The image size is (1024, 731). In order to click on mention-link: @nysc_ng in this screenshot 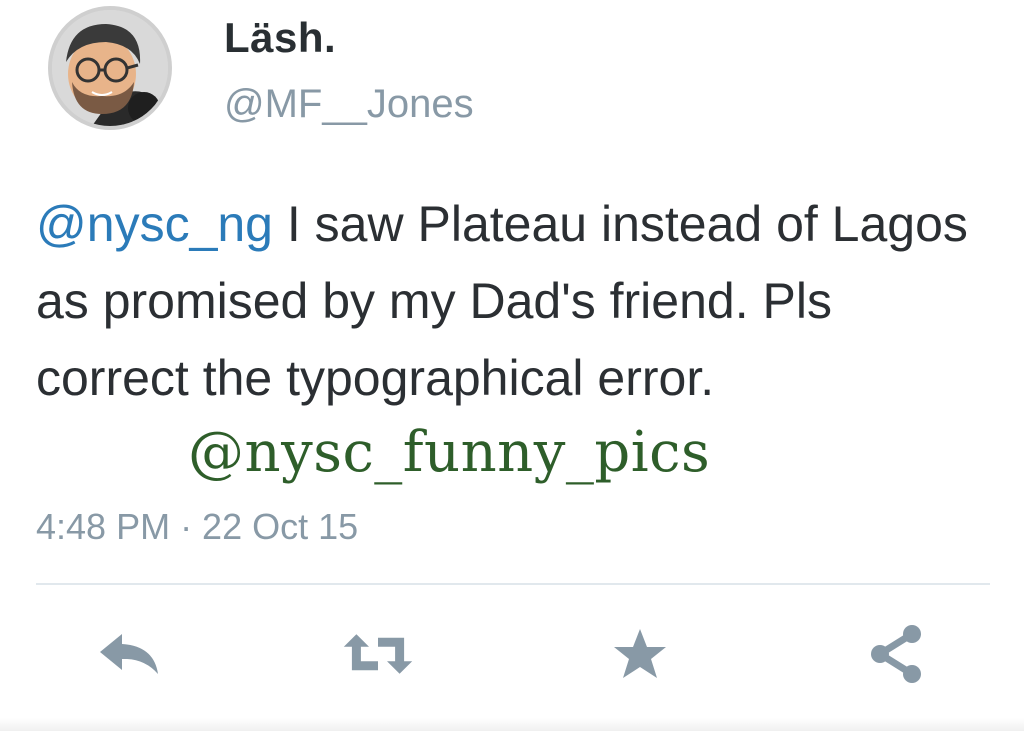, I will do `click(154, 224)`.